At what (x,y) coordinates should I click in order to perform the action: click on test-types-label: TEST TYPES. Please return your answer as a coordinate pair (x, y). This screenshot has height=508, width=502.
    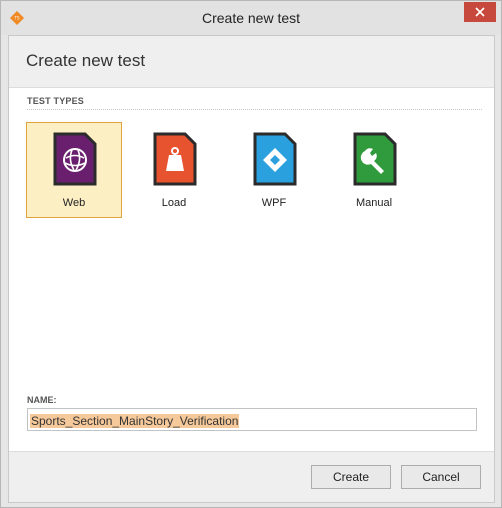
    Looking at the image, I should click on (56, 101).